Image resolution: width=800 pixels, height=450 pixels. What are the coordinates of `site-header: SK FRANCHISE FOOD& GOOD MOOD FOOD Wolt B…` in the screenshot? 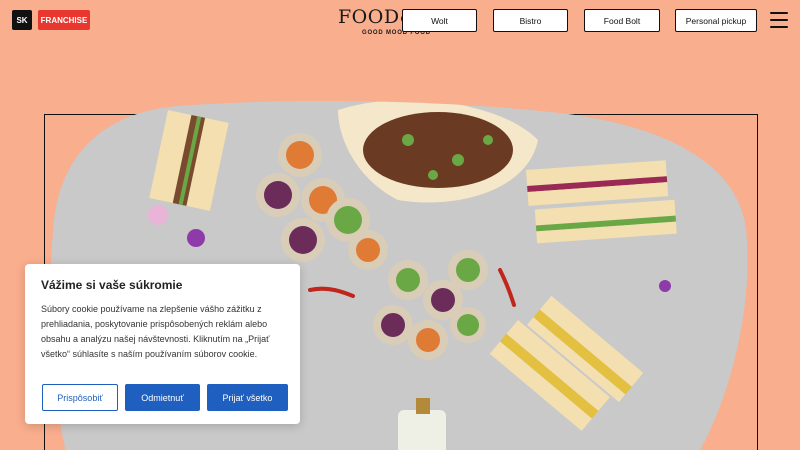 It's located at (400, 22).